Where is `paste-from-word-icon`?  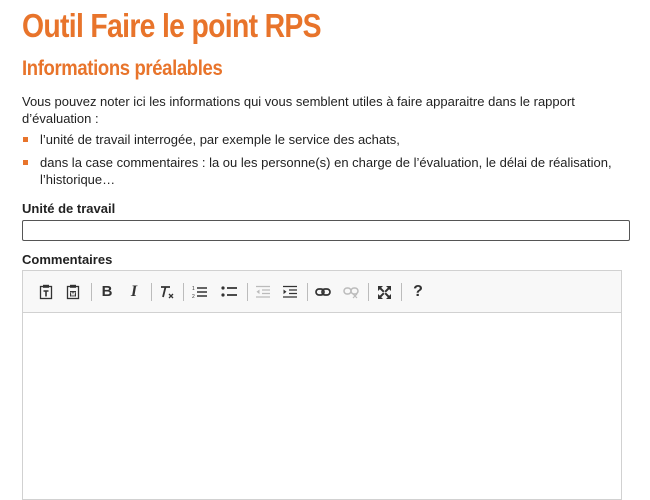 paste-from-word-icon is located at coordinates (73, 292).